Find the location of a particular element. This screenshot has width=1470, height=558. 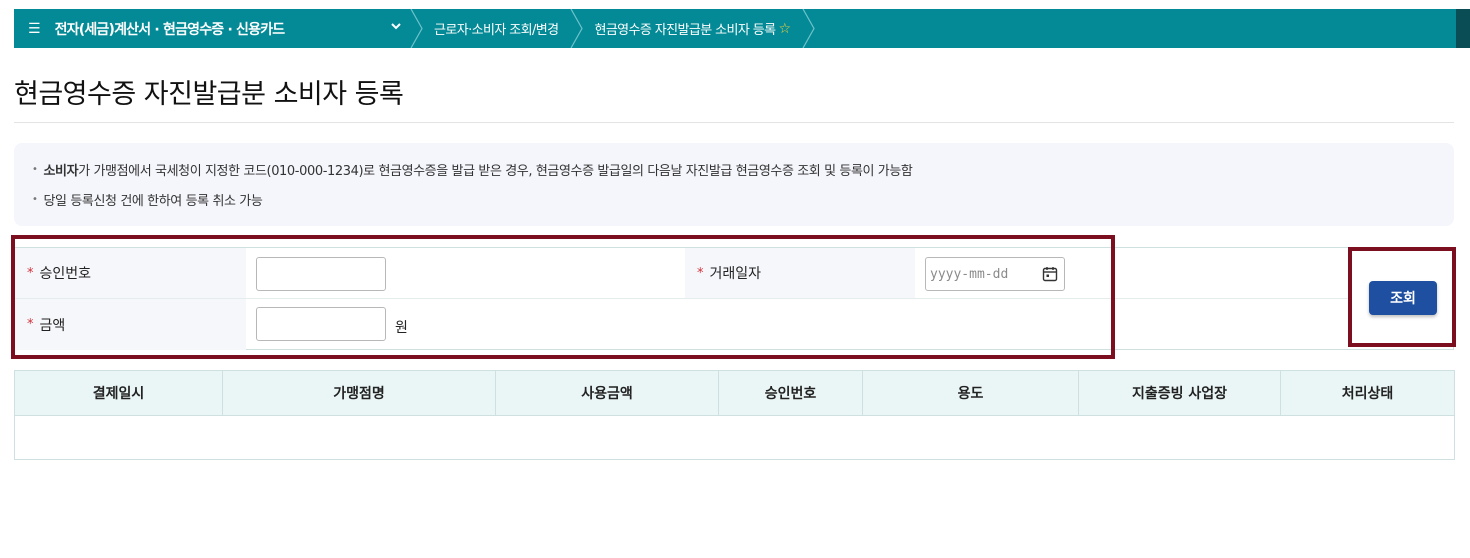

breadcrumb-item-current: 현금영수증 자진발급분 소비자 등록 ☆ is located at coordinates (693, 28).